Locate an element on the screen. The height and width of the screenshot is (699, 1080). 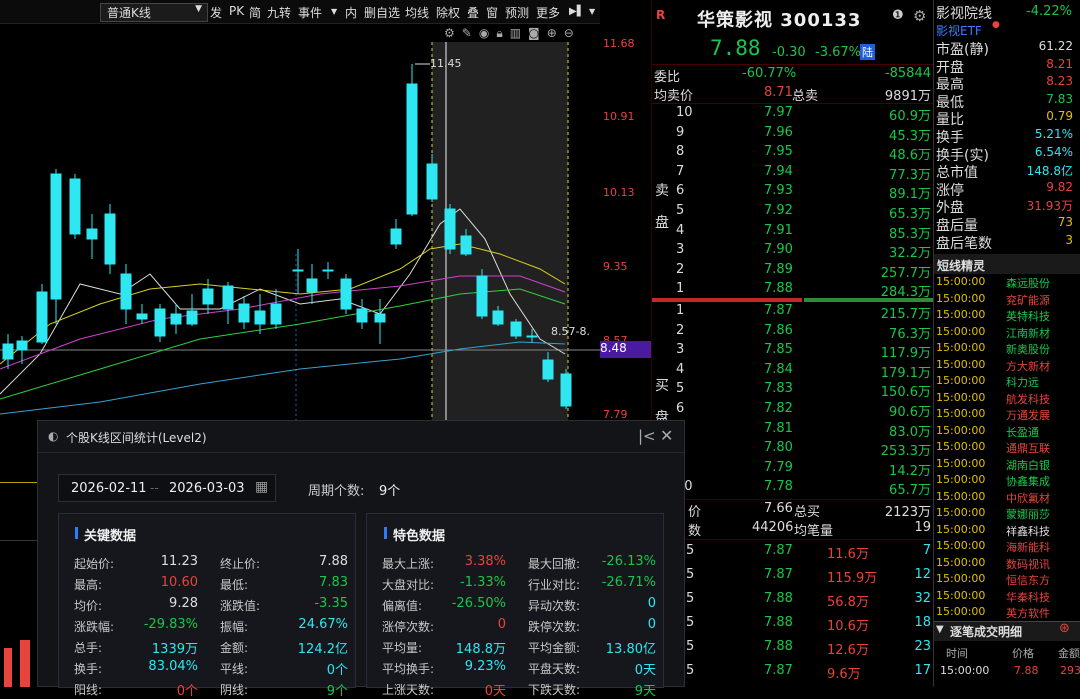
gear-icon: ⚙ is located at coordinates (919, 16).